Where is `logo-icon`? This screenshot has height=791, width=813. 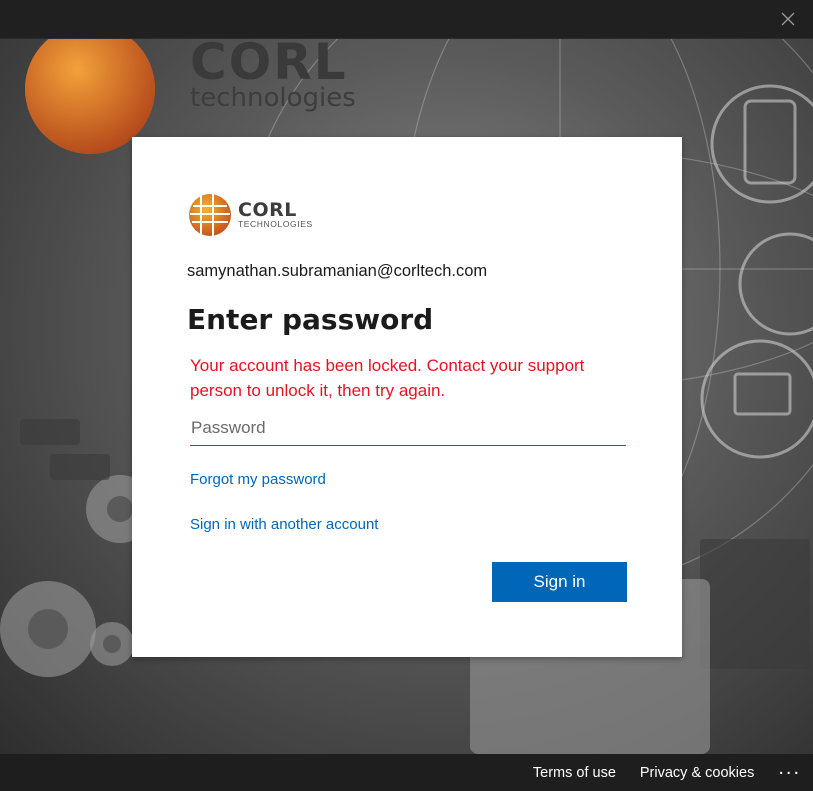 logo-icon is located at coordinates (210, 215).